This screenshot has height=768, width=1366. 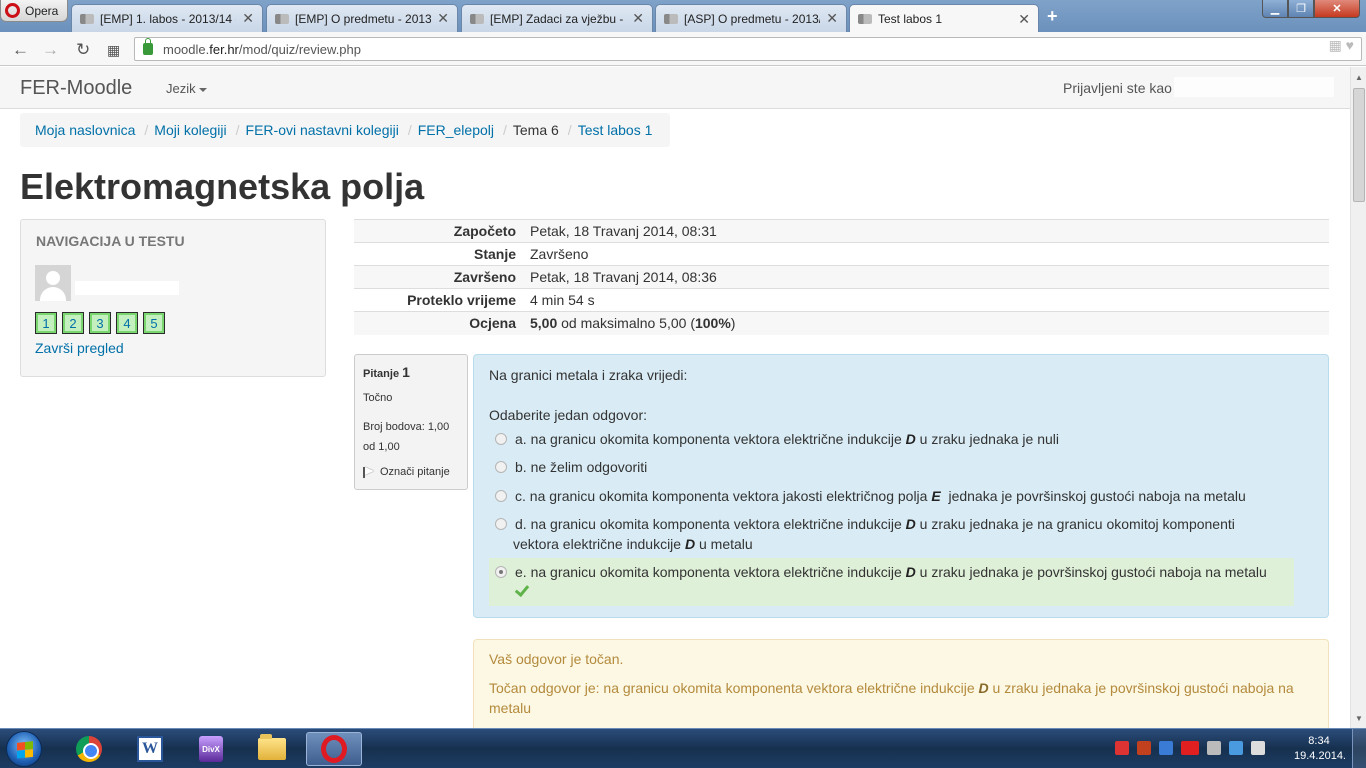 What do you see at coordinates (456, 130) in the screenshot?
I see `breadcrumb-course: FER_elepolj` at bounding box center [456, 130].